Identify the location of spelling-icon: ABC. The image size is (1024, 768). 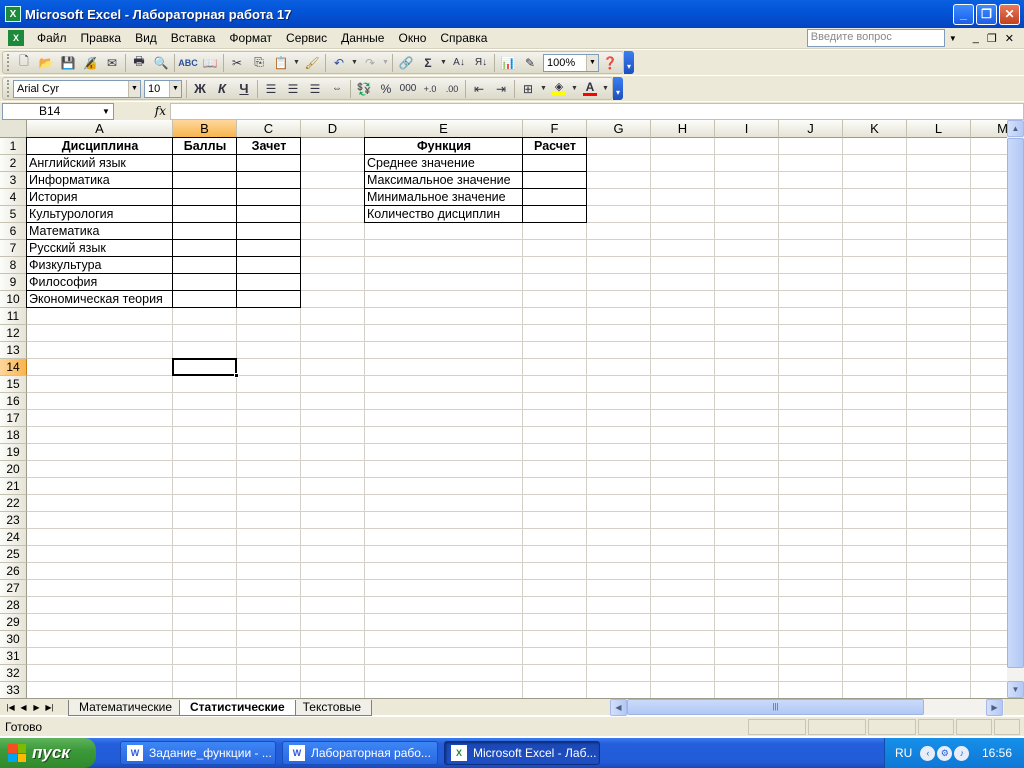
(188, 63).